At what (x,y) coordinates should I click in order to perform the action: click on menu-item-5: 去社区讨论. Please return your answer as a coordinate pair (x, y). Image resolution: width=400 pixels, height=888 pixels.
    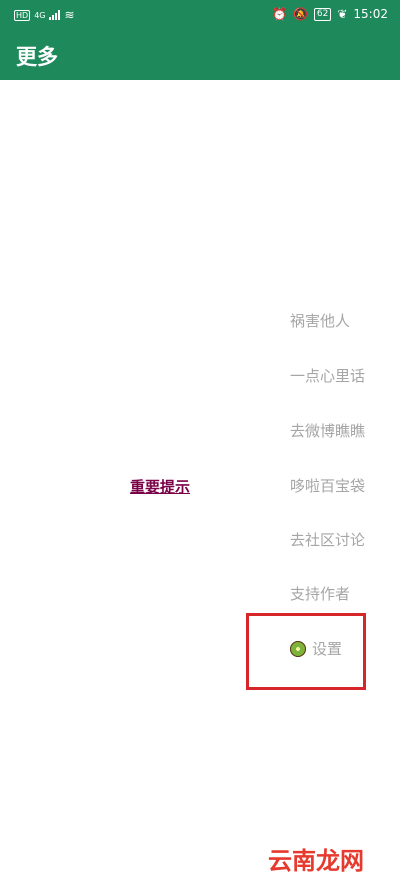
    Looking at the image, I should click on (327, 539).